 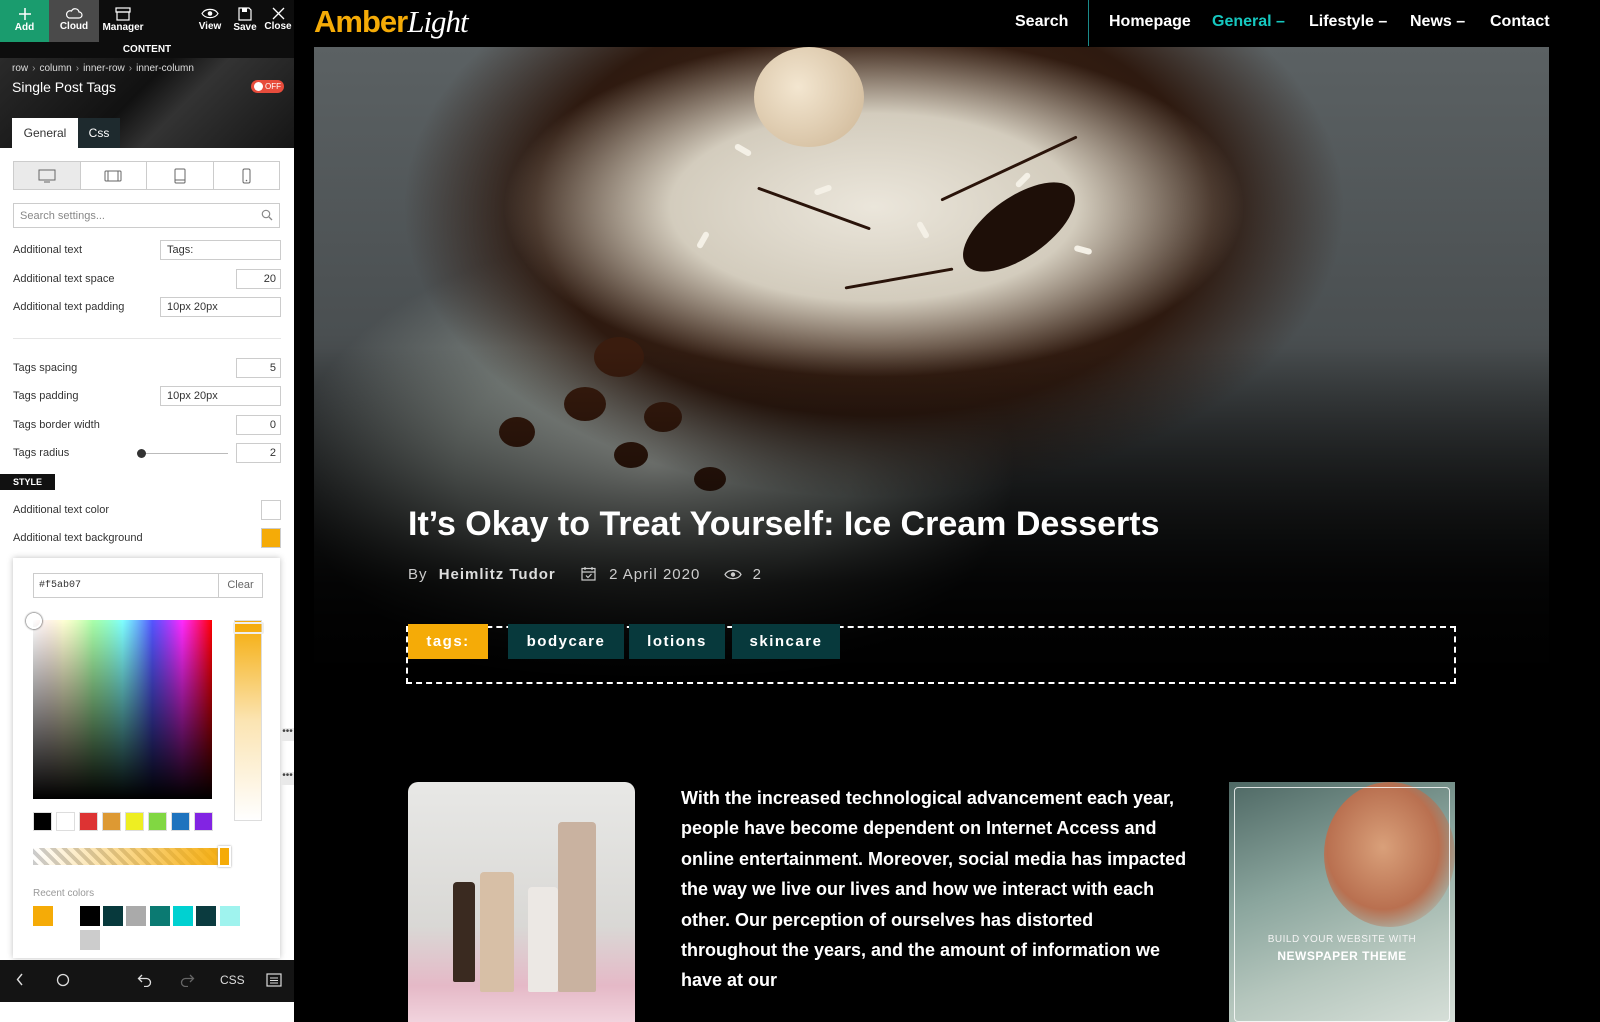 What do you see at coordinates (566, 641) in the screenshot?
I see `tag-bodycare: bodycare` at bounding box center [566, 641].